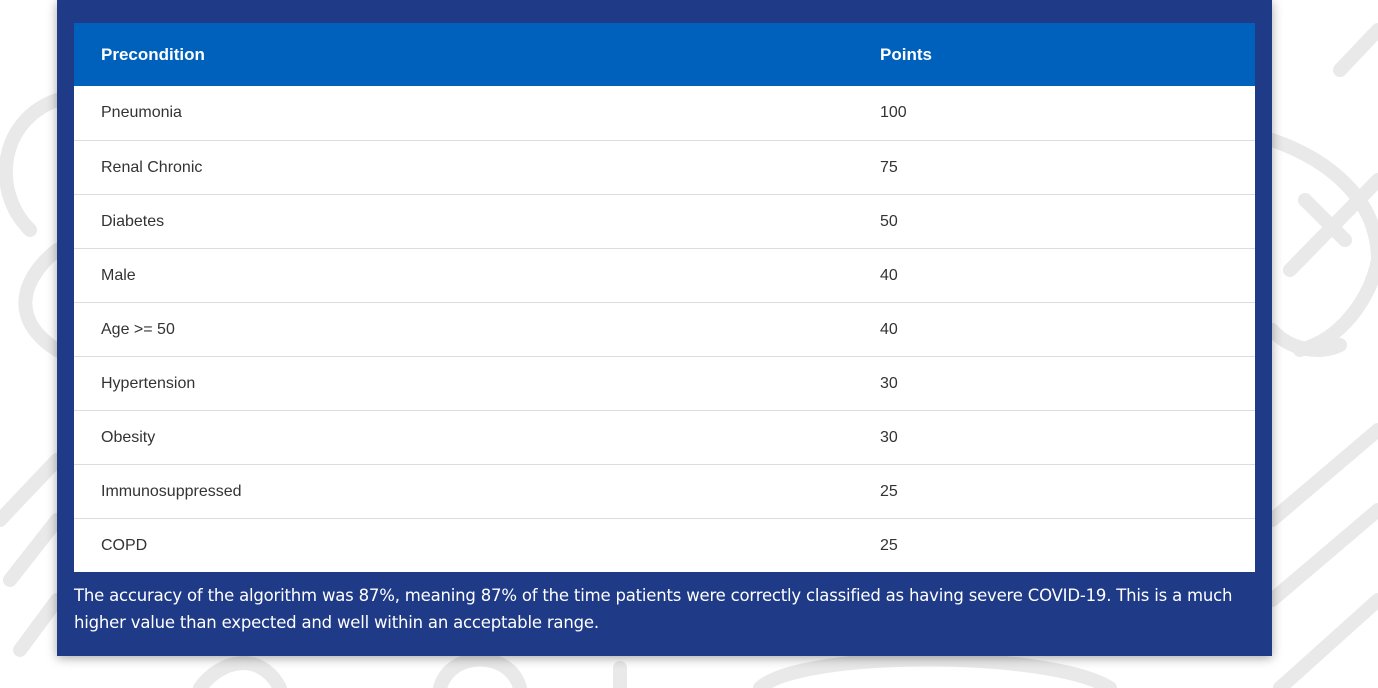  Describe the element at coordinates (463, 329) in the screenshot. I see `precondition-cell: Age >= 50` at that location.